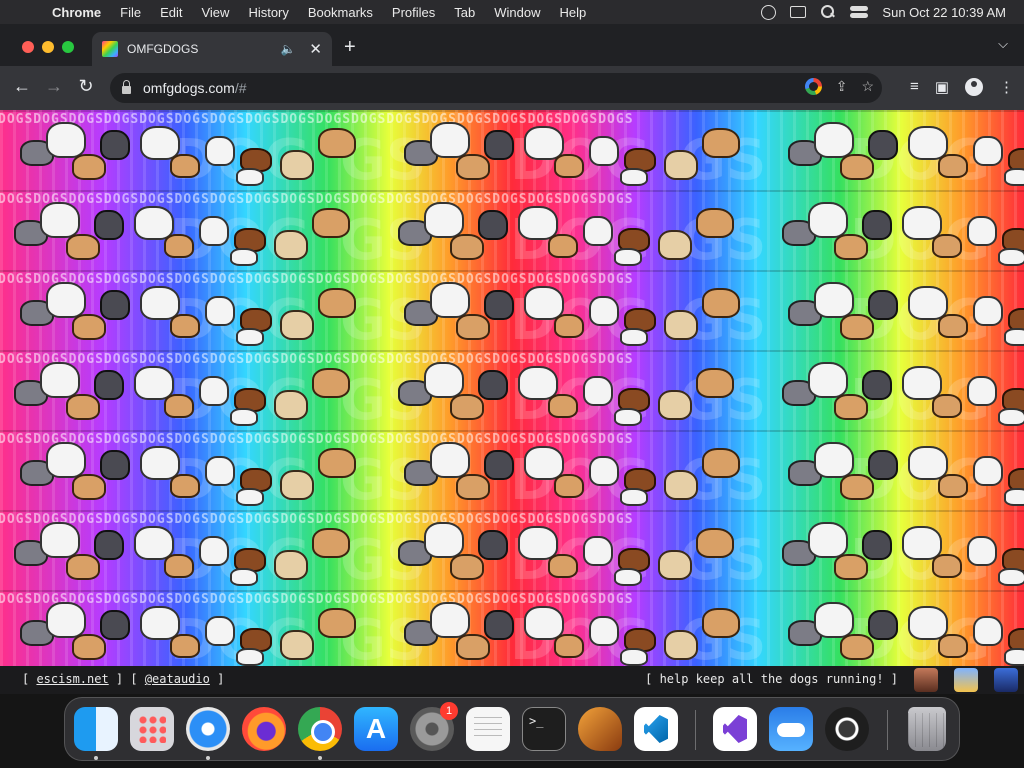 Image resolution: width=1024 pixels, height=768 pixels. Describe the element at coordinates (376, 729) in the screenshot. I see `app-store-icon: A` at that location.